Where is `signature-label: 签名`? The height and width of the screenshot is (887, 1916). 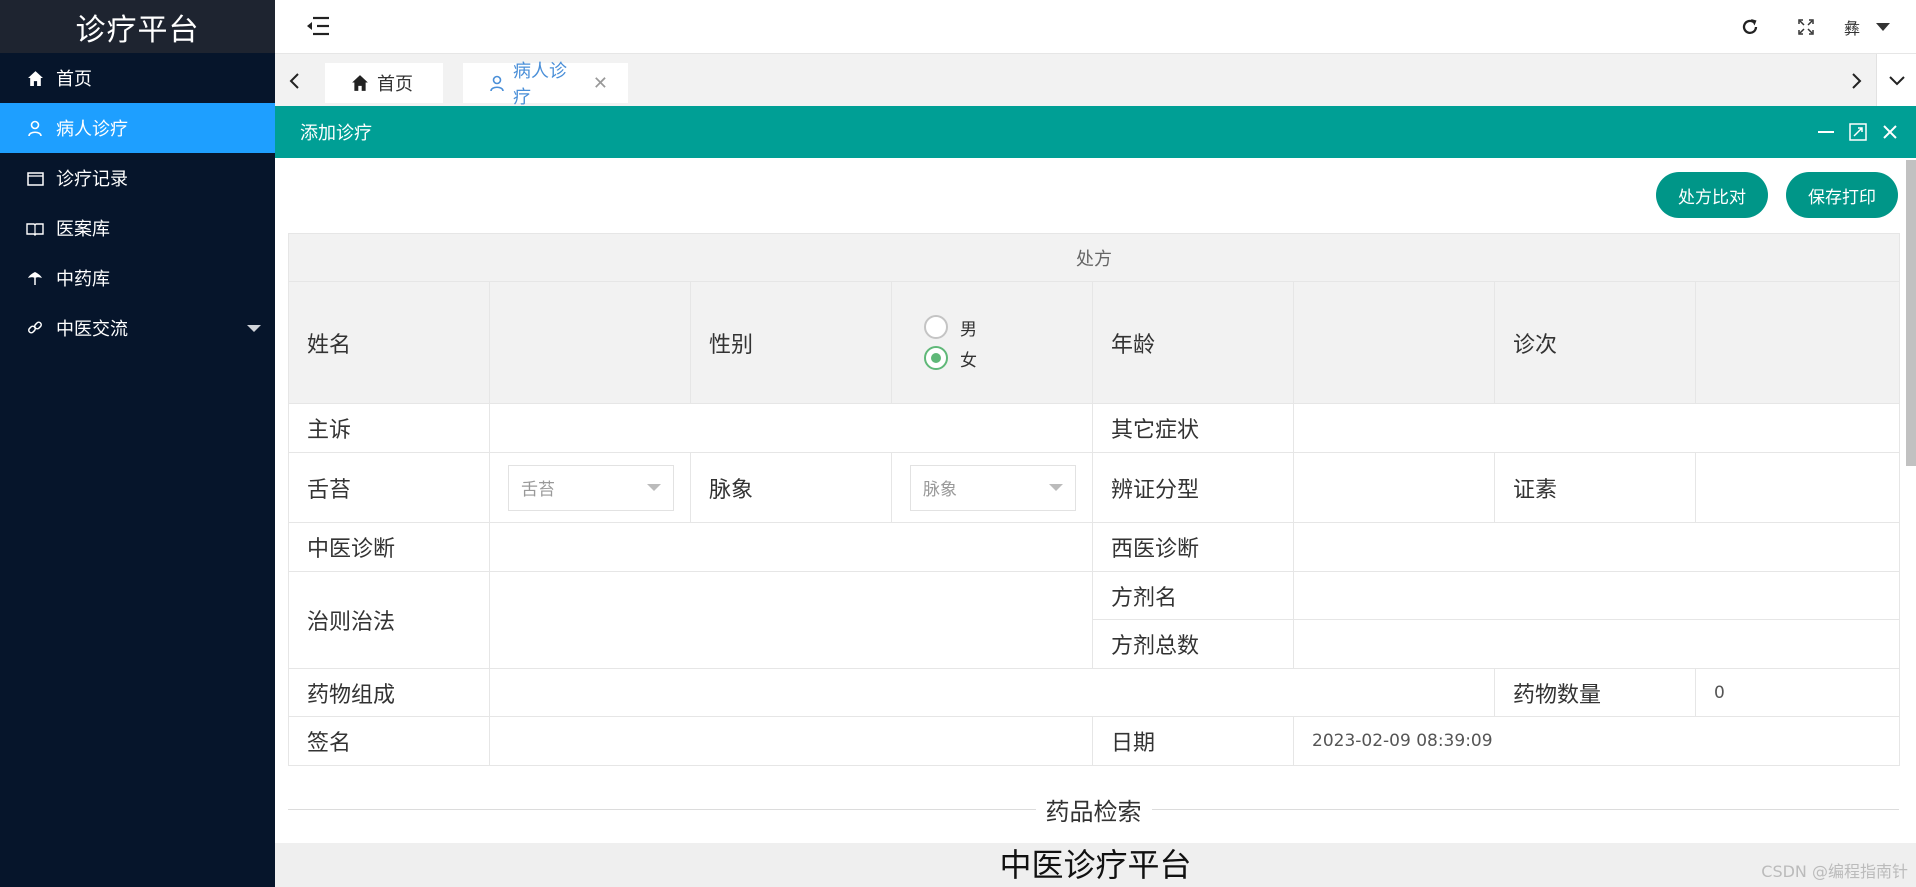 signature-label: 签名 is located at coordinates (389, 741).